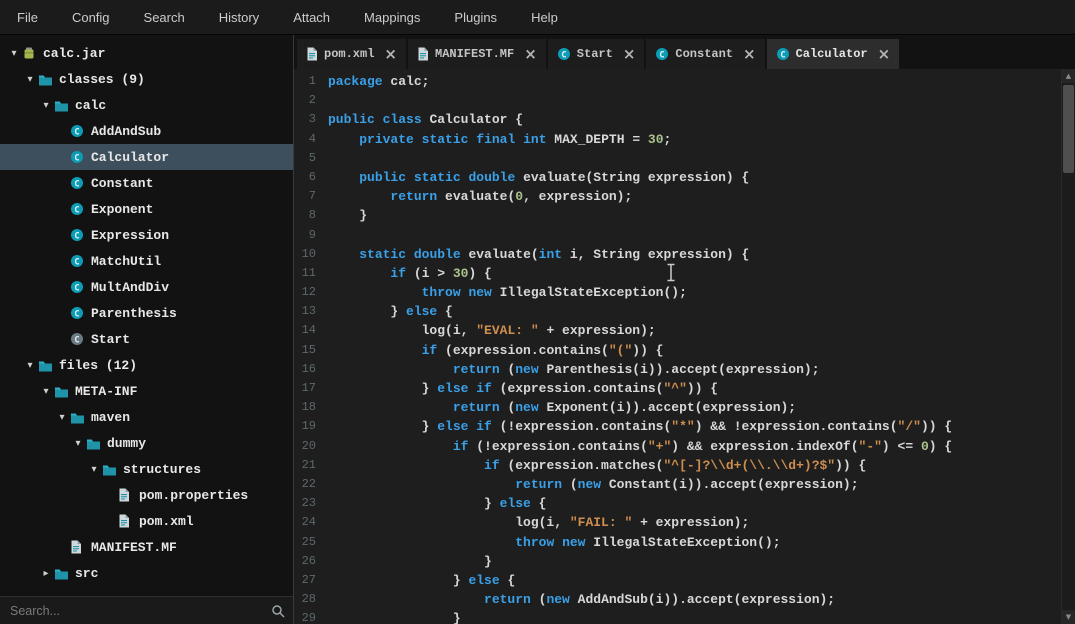 The height and width of the screenshot is (624, 1075). What do you see at coordinates (1068, 617) in the screenshot?
I see `scrollbar-down-icon: ▼` at bounding box center [1068, 617].